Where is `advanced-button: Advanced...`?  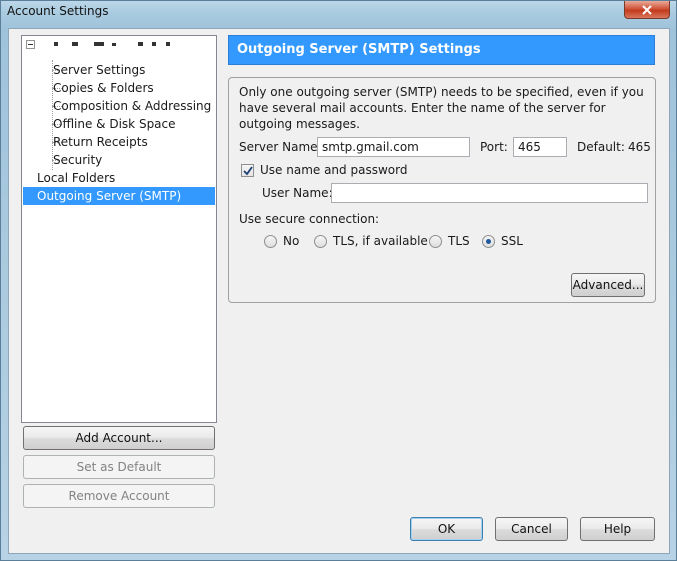 advanced-button: Advanced... is located at coordinates (608, 285).